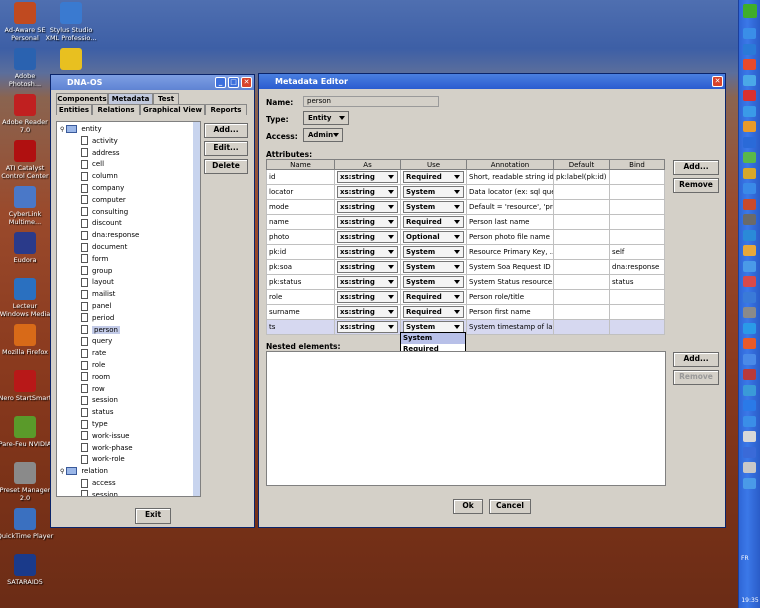 This screenshot has width=760, height=608. What do you see at coordinates (492, 81) in the screenshot?
I see `editor-titlebar: Metadata Editor ✕` at bounding box center [492, 81].